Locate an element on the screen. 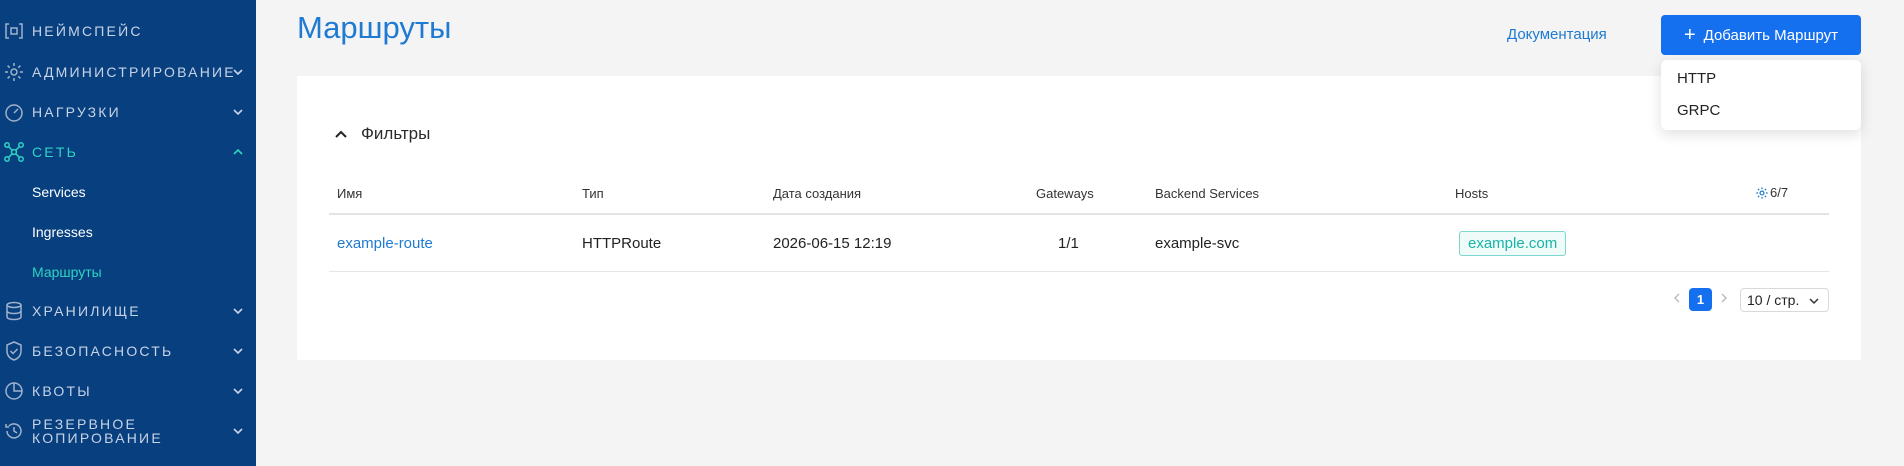 This screenshot has width=1904, height=466. sidebar-item-label: СЕТЬ is located at coordinates (55, 152).